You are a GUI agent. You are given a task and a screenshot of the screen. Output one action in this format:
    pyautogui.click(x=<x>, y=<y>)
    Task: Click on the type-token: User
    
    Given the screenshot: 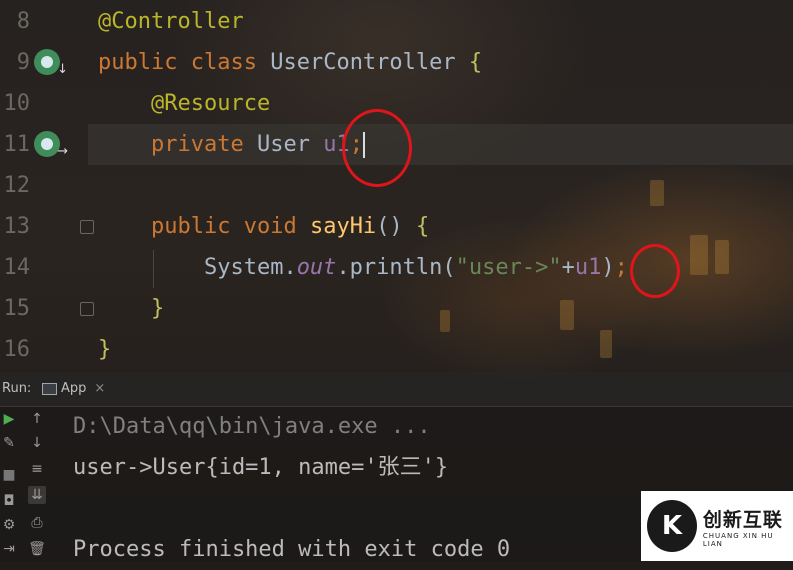 What is the action you would take?
    pyautogui.click(x=283, y=144)
    